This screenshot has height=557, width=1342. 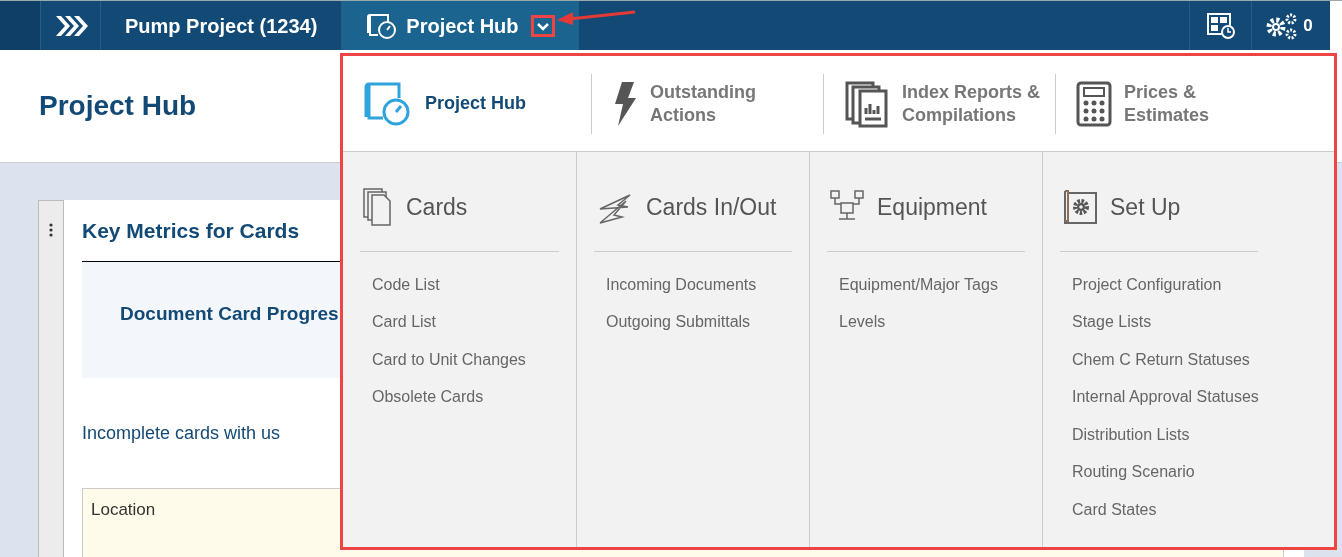 What do you see at coordinates (1336, 25) in the screenshot?
I see `window-edge` at bounding box center [1336, 25].